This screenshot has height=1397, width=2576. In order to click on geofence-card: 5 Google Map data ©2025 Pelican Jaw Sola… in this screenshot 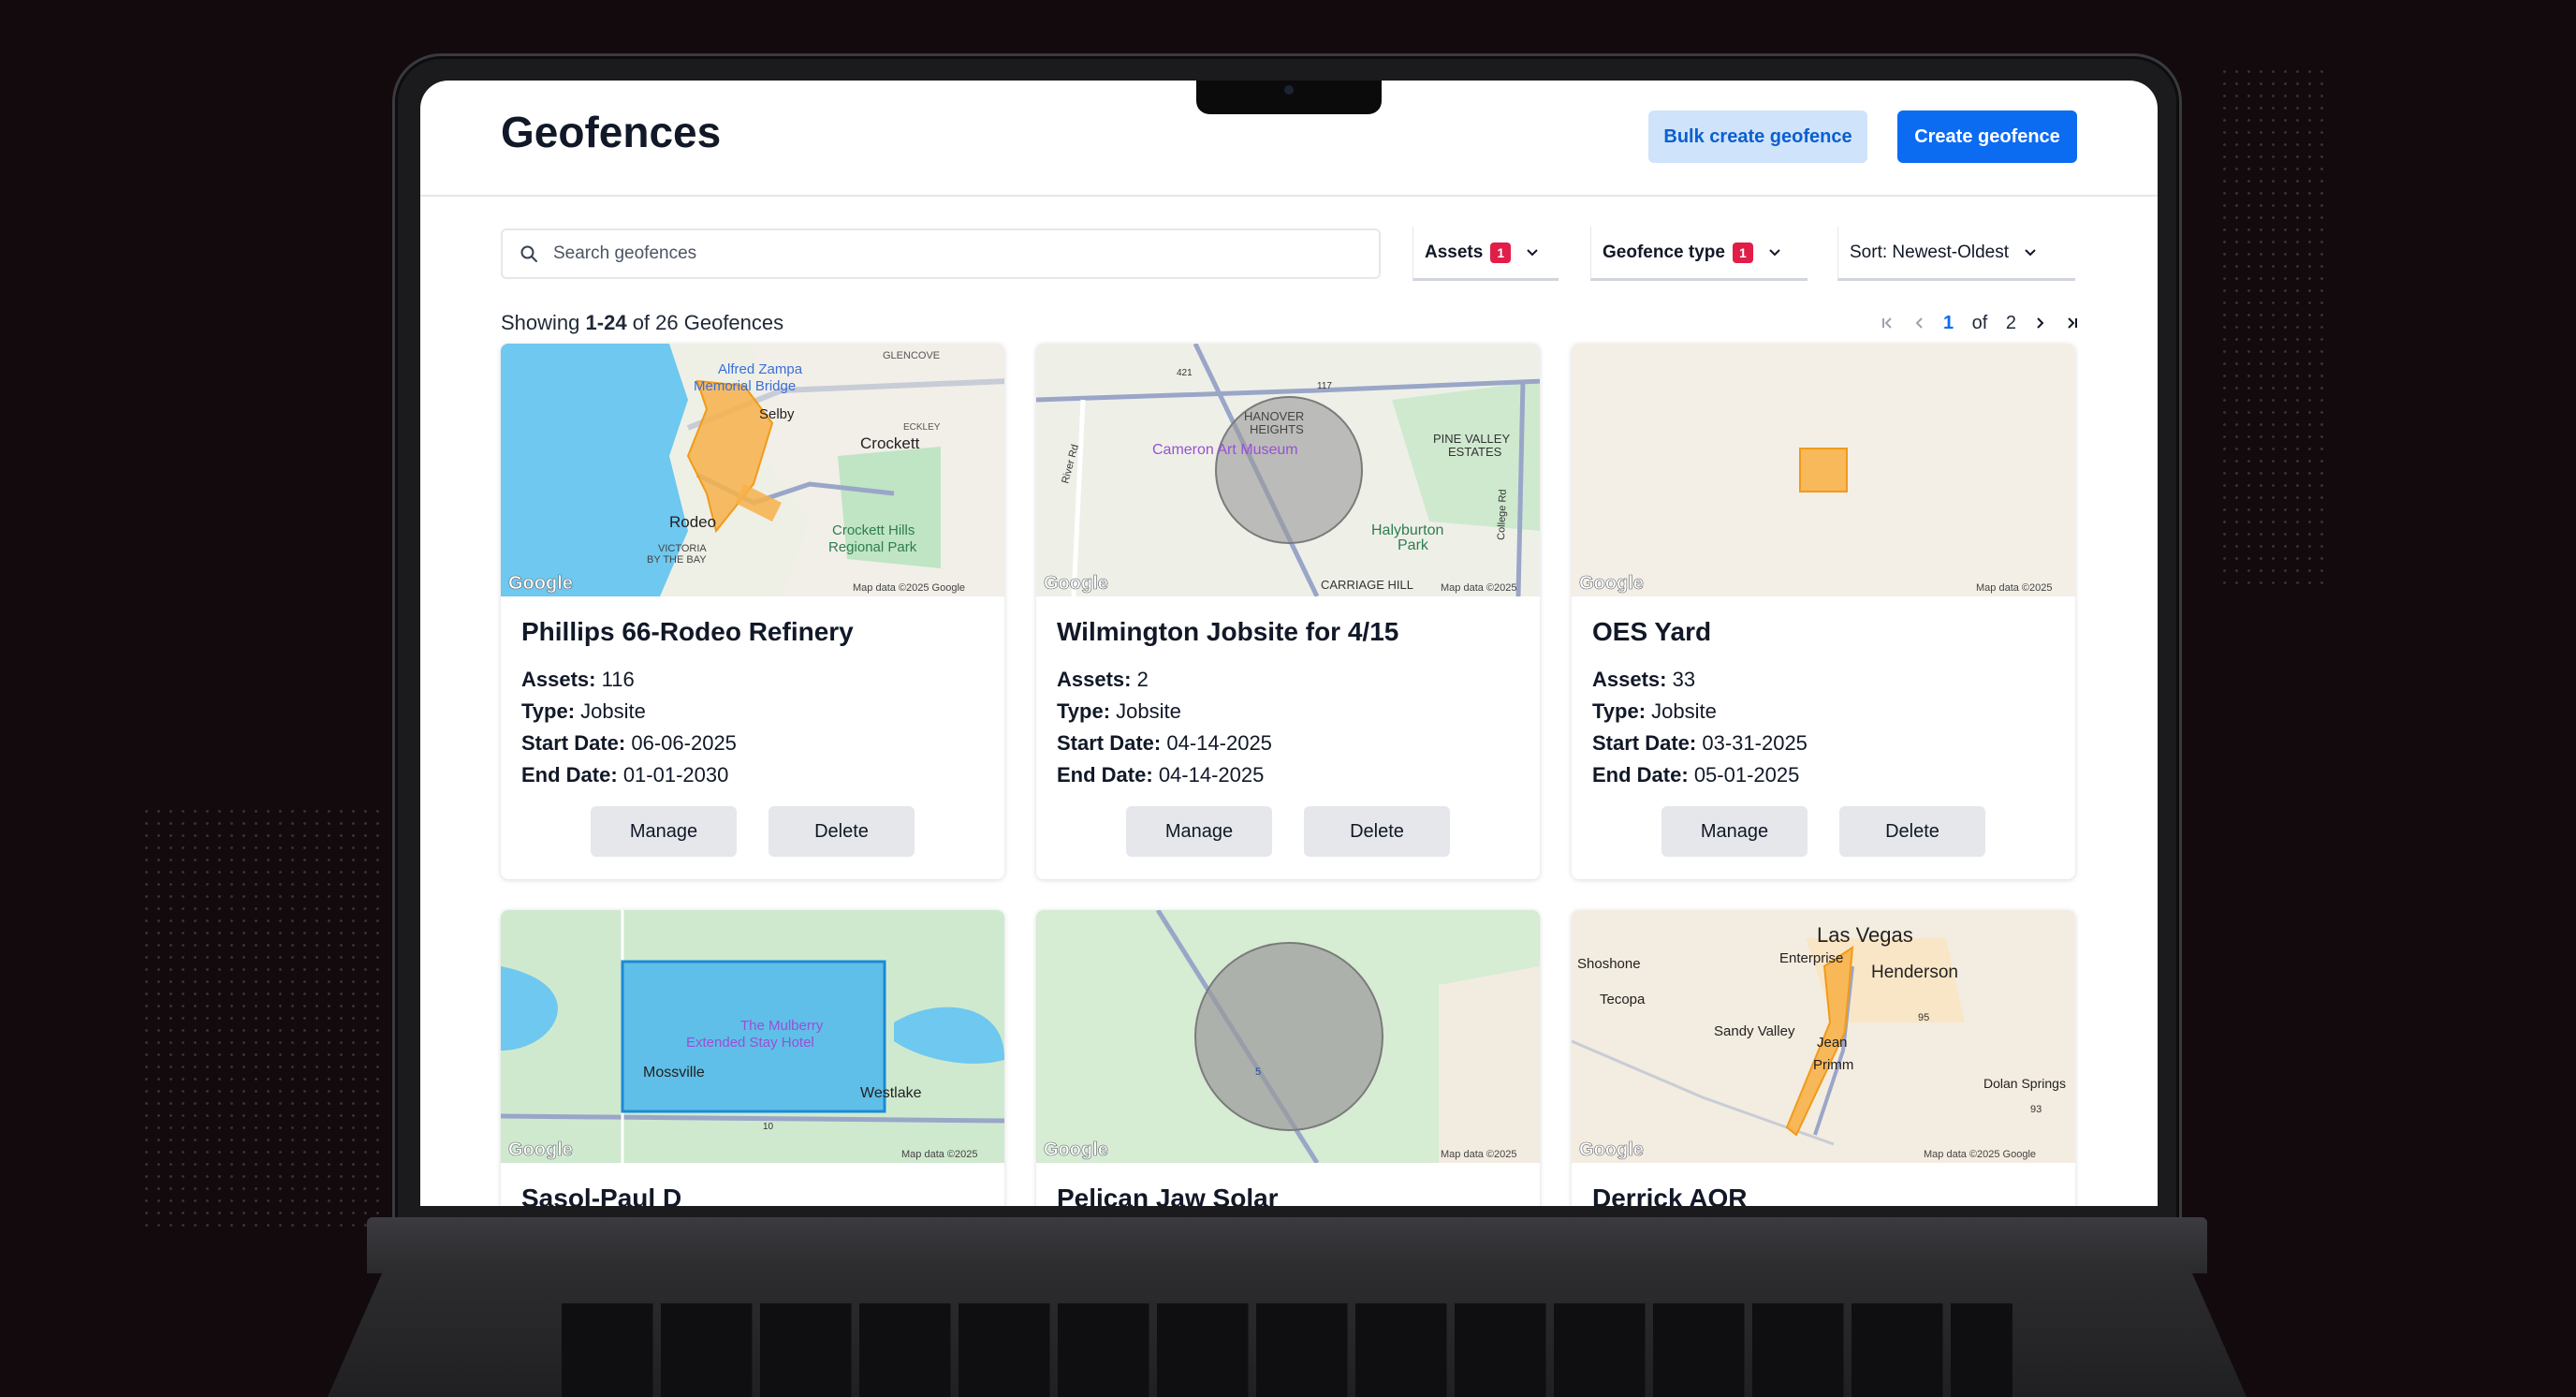, I will do `click(1288, 1058)`.